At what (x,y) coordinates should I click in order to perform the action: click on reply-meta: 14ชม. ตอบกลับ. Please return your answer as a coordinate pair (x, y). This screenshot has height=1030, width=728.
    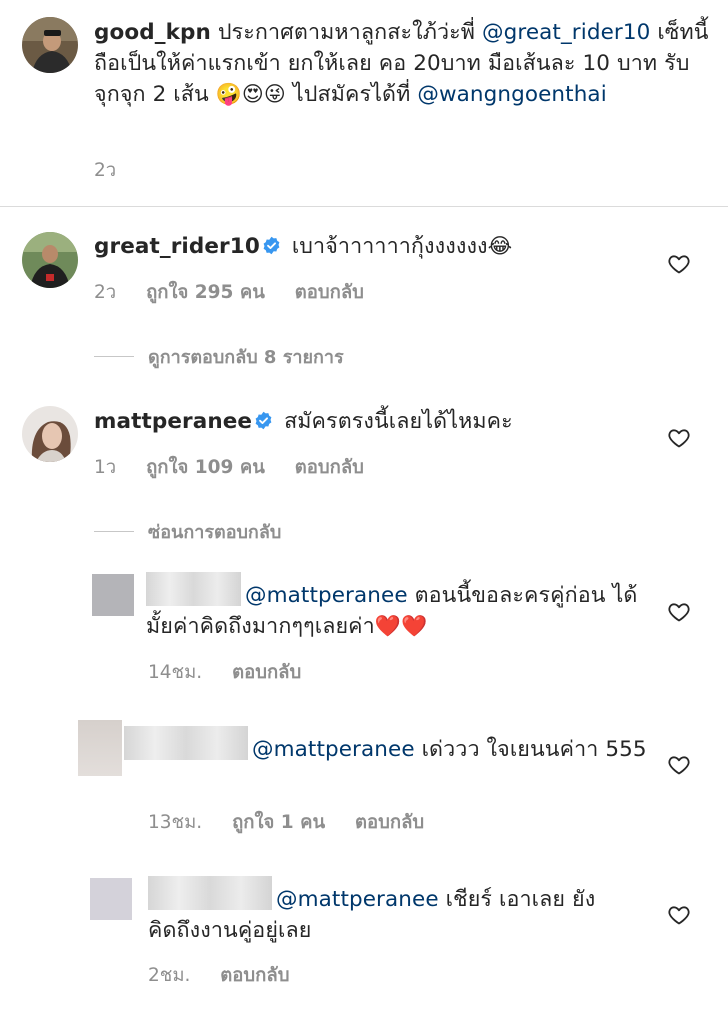
    Looking at the image, I should click on (236, 672).